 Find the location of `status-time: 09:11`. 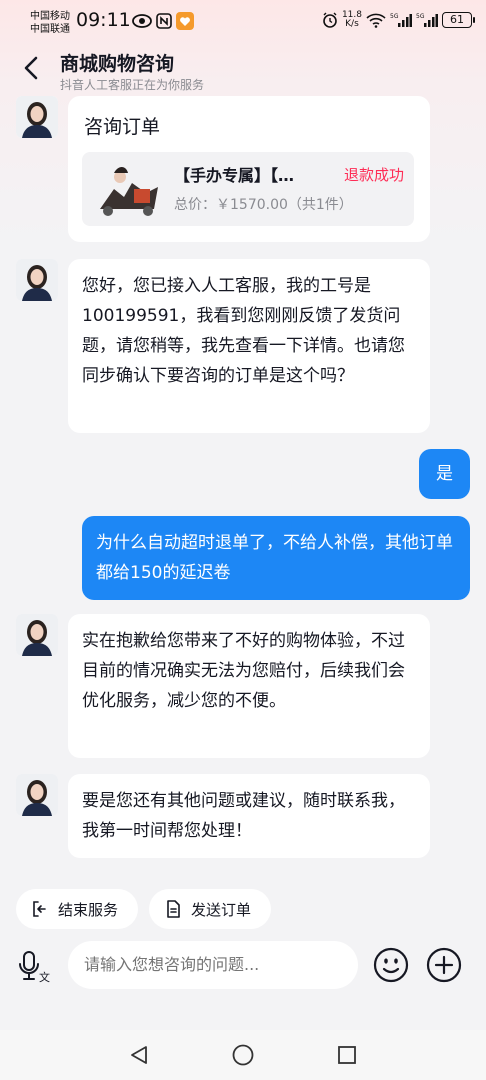

status-time: 09:11 is located at coordinates (103, 20).